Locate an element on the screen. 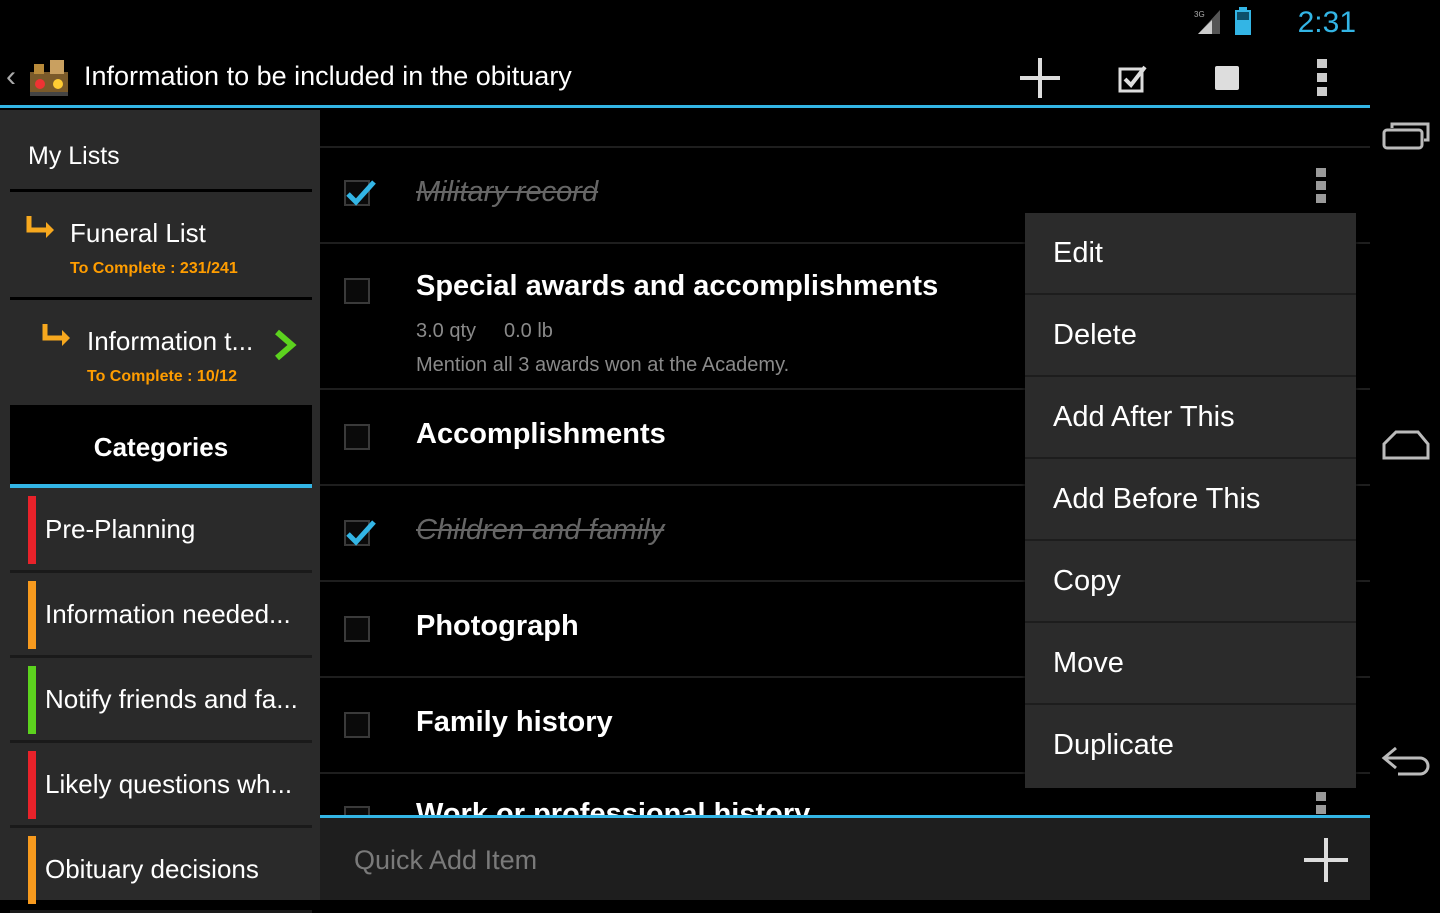 Image resolution: width=1440 pixels, height=913 pixels. menu-item-delete: Delete is located at coordinates (1190, 336).